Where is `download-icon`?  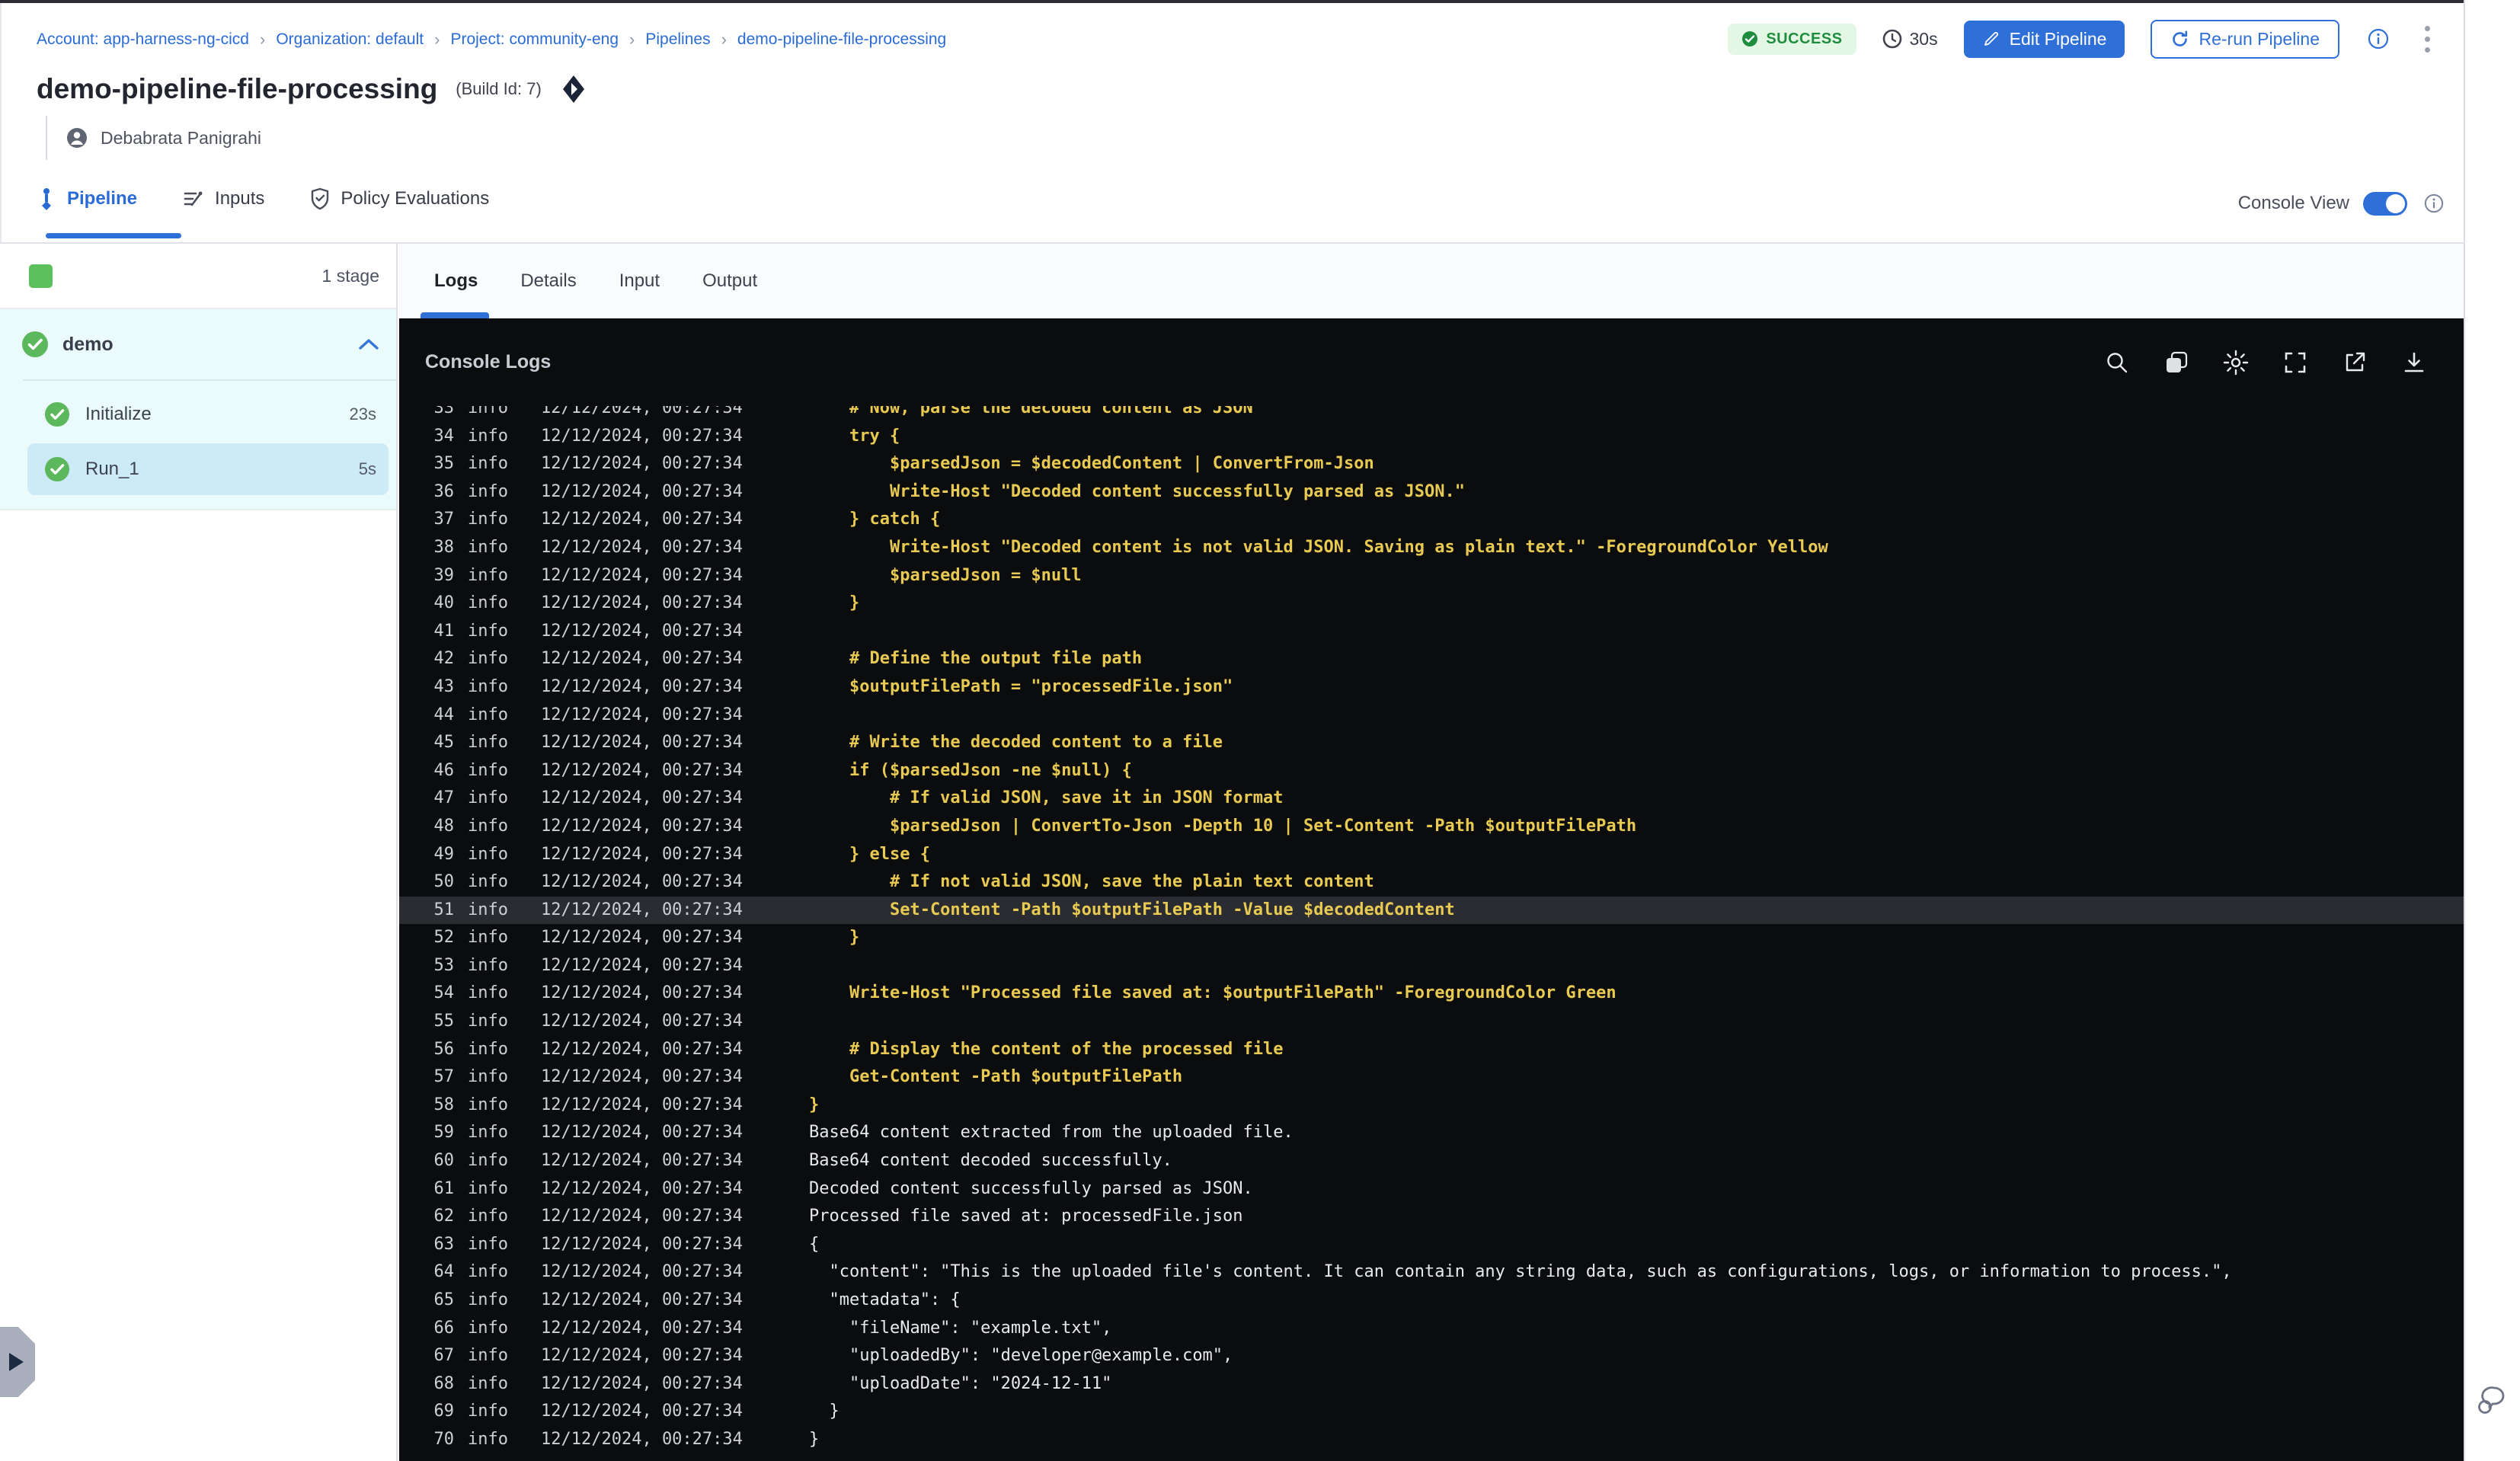
download-icon is located at coordinates (2414, 363).